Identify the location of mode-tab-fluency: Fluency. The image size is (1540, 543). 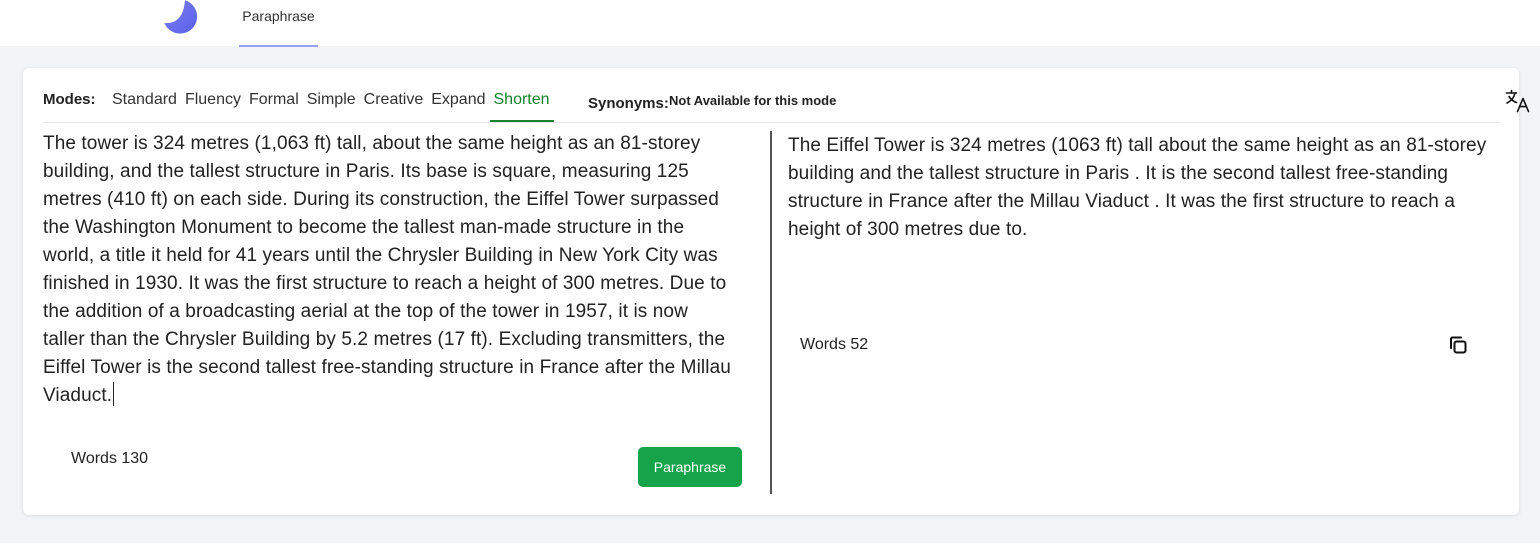
(213, 95).